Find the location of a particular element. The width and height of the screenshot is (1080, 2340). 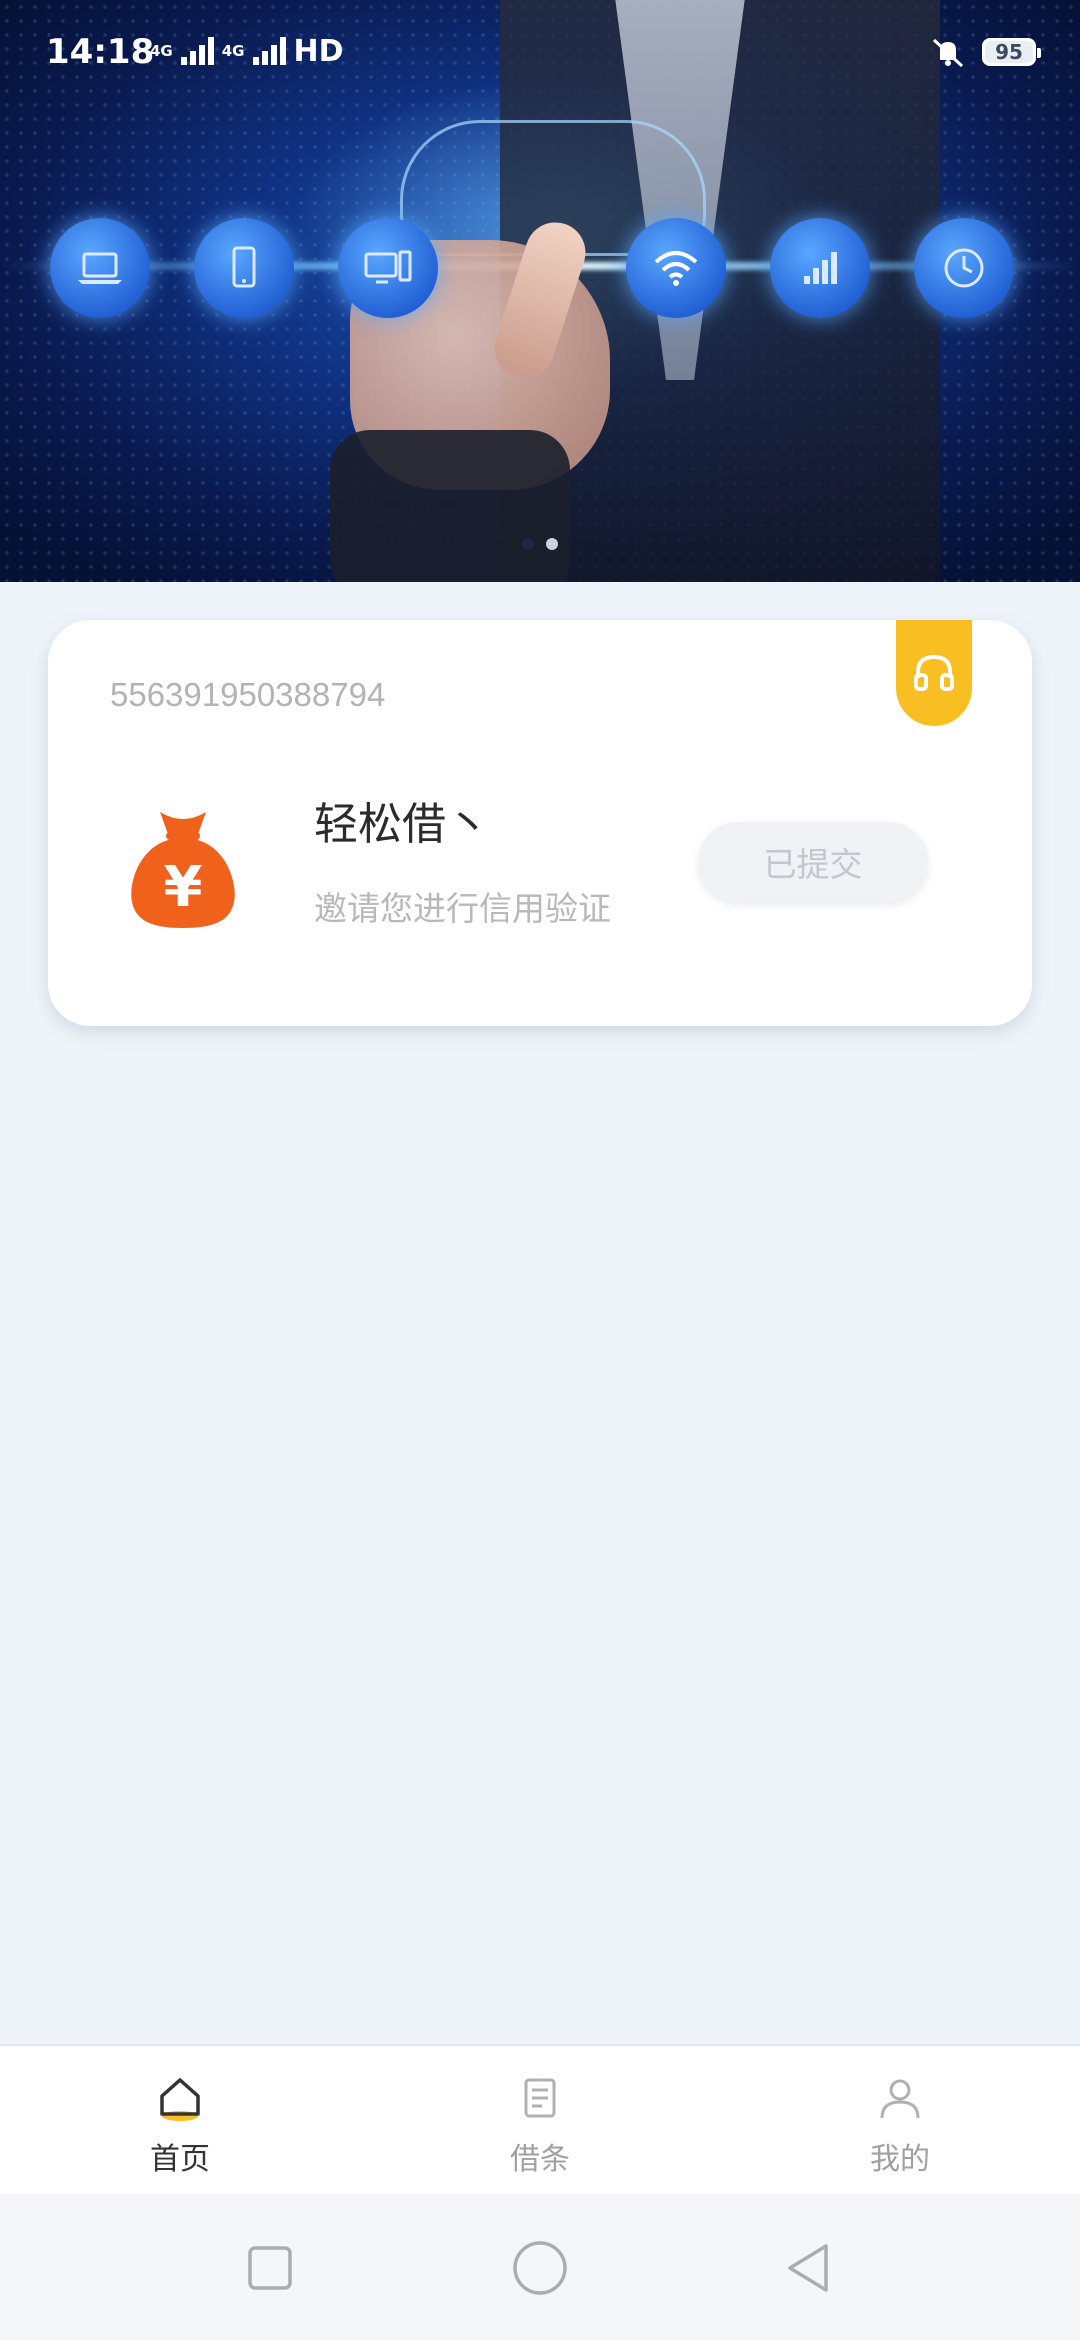

status-right-group: 95 is located at coordinates (984, 52).